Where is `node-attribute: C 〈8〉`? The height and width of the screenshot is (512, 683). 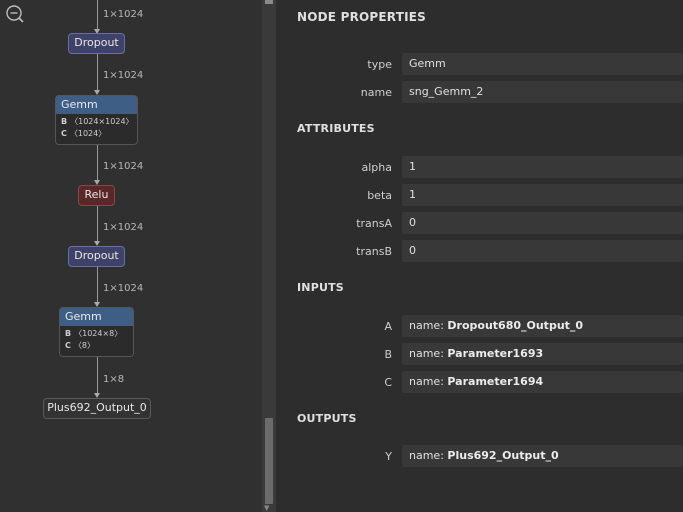
node-attribute: C 〈8〉 is located at coordinates (80, 345).